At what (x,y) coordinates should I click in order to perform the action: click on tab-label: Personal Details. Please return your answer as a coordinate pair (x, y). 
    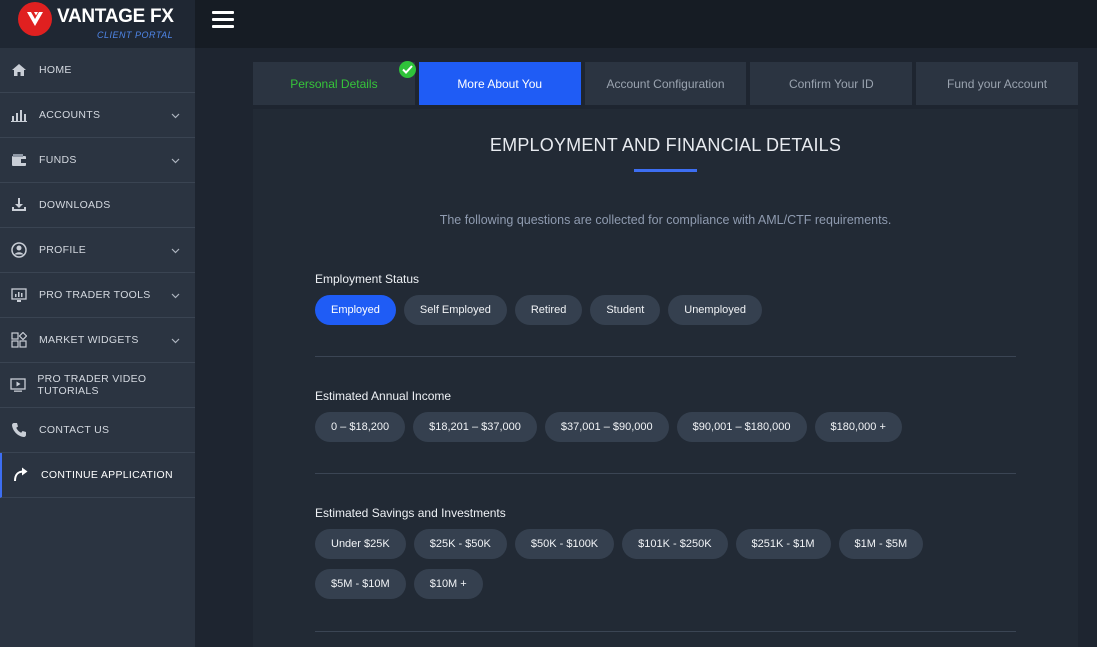
    Looking at the image, I should click on (334, 83).